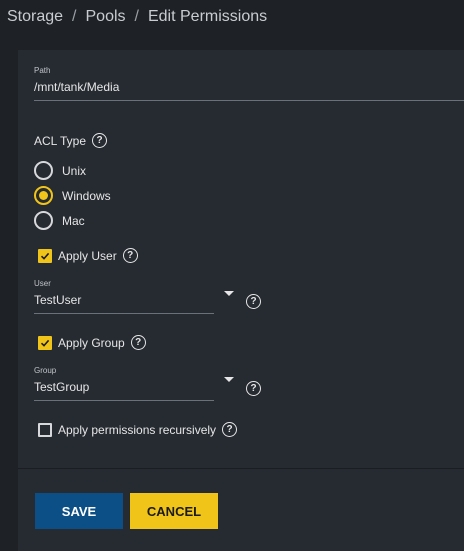 The width and height of the screenshot is (464, 551). I want to click on breadcrumb-storage: Storage, so click(35, 17).